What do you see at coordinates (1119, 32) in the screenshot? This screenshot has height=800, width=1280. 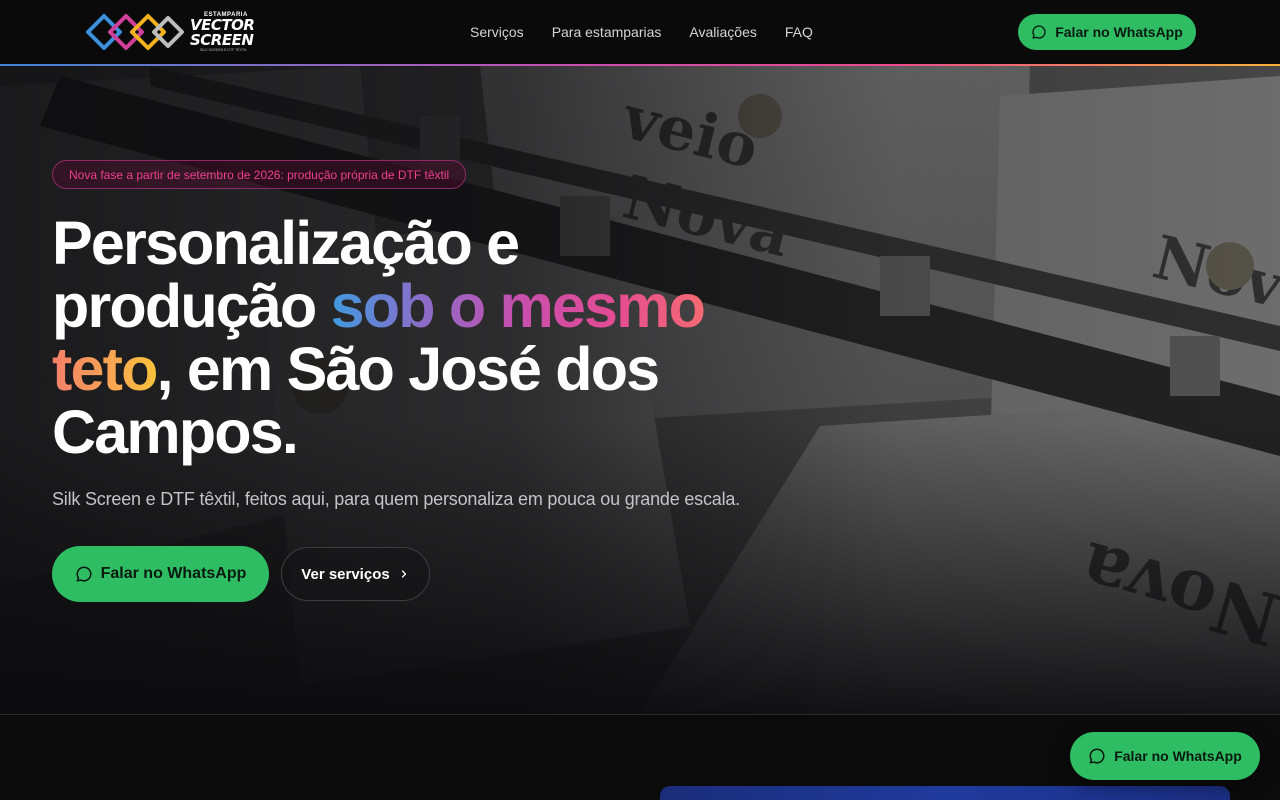 I see `header-whatsapp-label: Falar no WhatsApp` at bounding box center [1119, 32].